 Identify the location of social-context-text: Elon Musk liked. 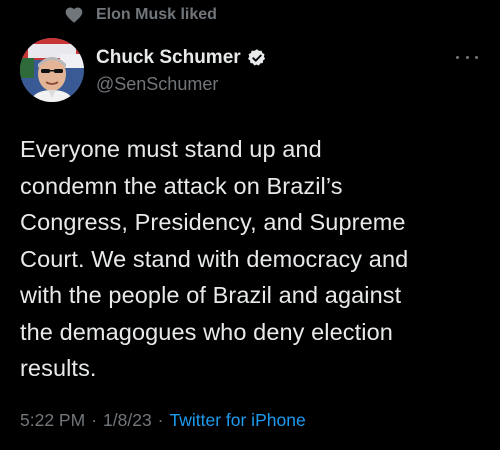
(156, 15).